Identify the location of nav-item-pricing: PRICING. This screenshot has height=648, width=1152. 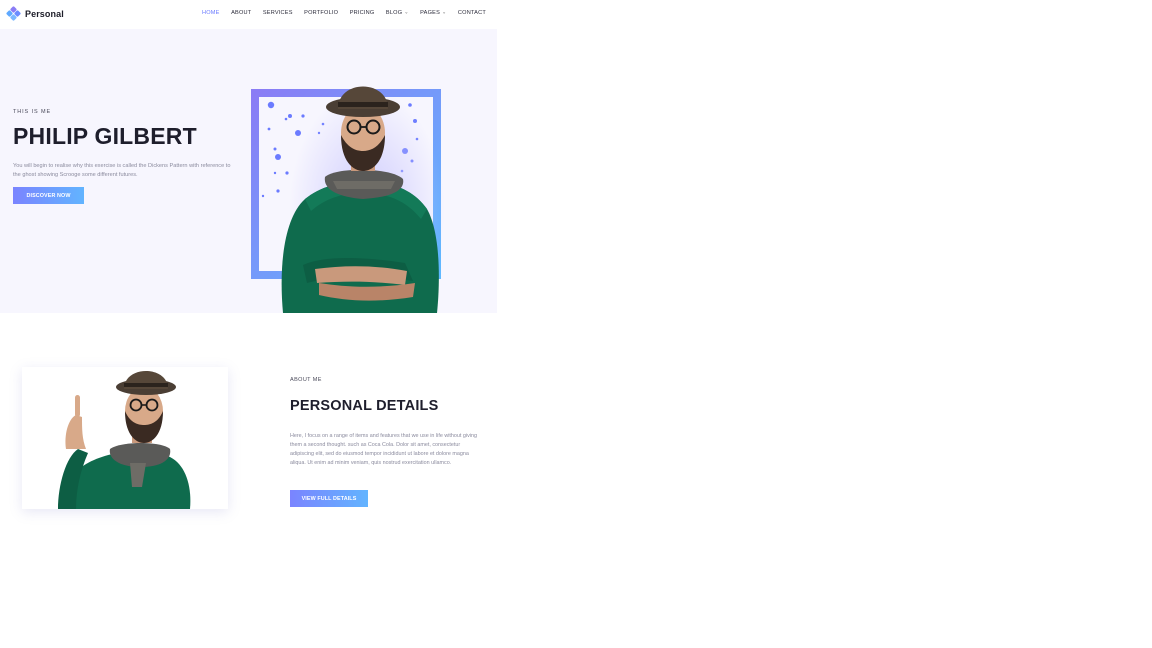
(362, 13).